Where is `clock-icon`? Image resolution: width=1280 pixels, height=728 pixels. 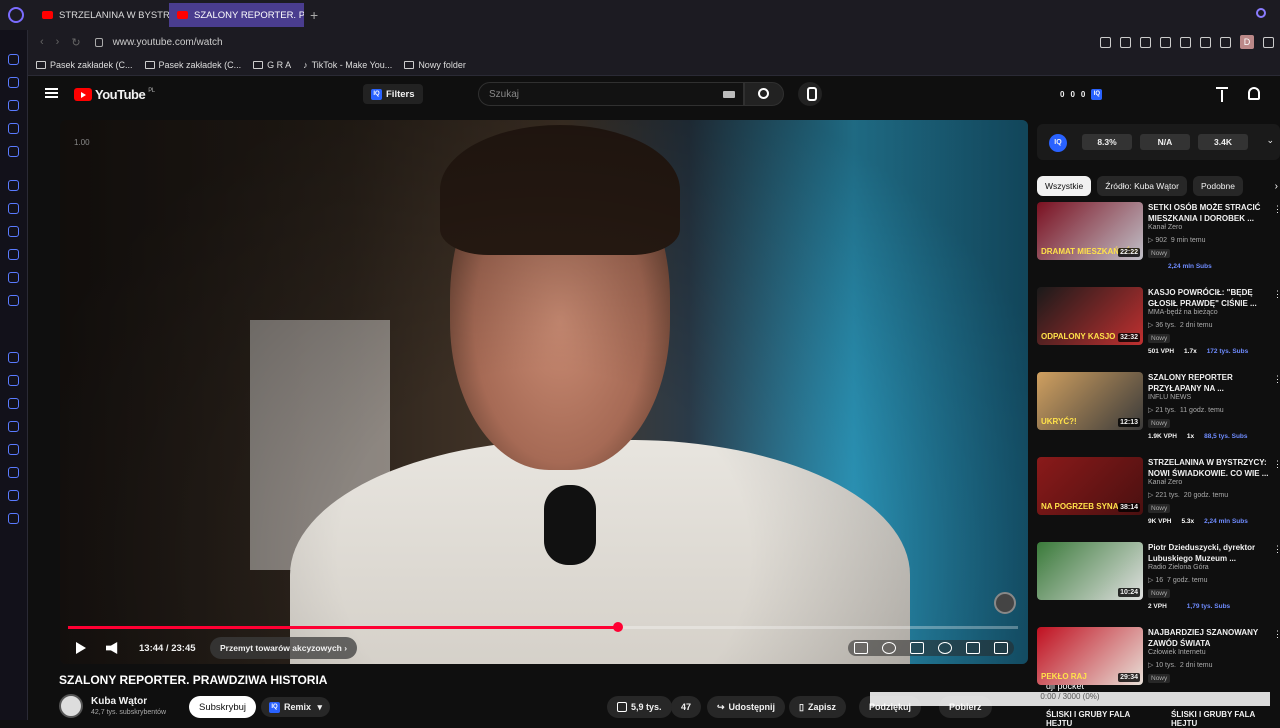
clock-icon is located at coordinates (13, 449).